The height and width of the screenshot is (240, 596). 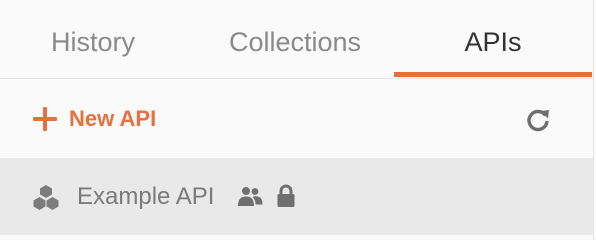 What do you see at coordinates (45, 119) in the screenshot?
I see `plus-icon` at bounding box center [45, 119].